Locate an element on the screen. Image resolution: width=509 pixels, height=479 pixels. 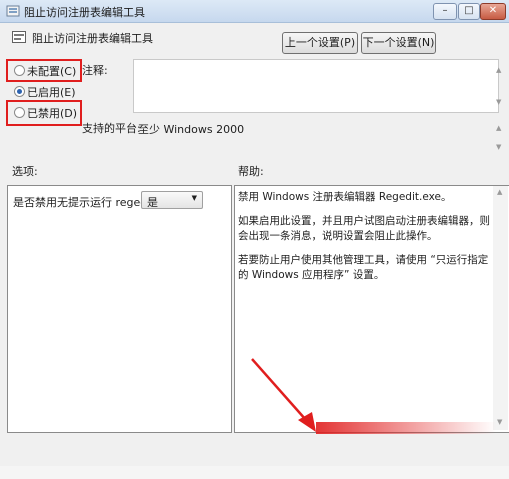
annotation-arrow is located at coordinates (373, 396).